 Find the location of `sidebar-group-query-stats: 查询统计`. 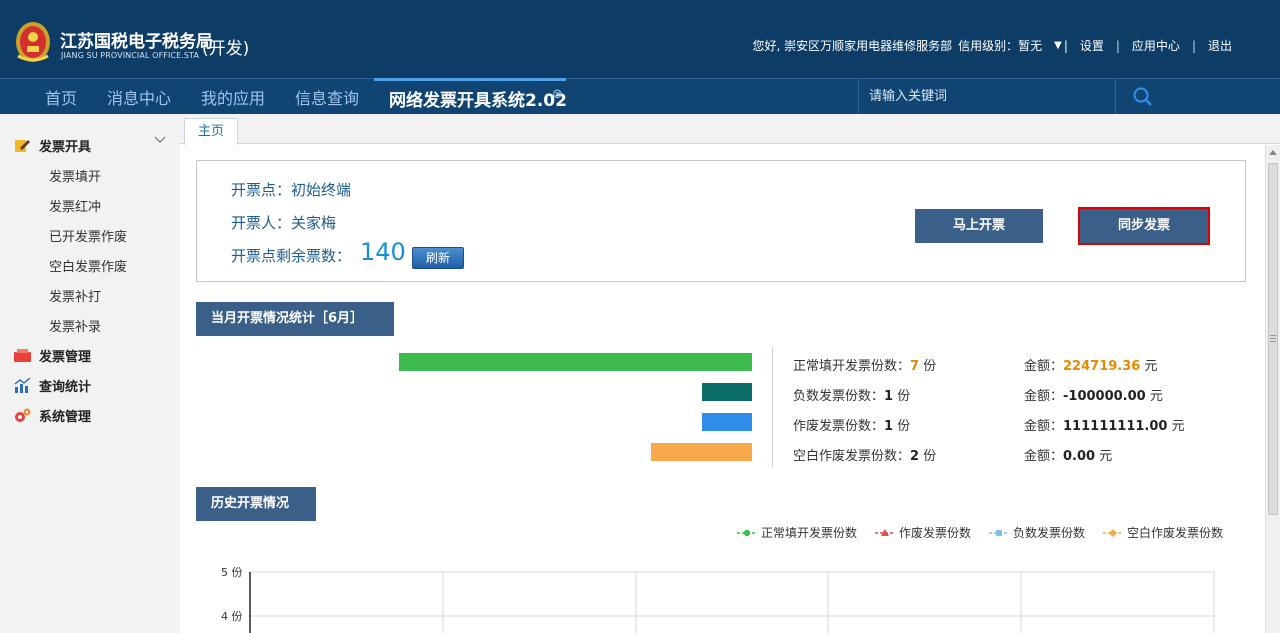

sidebar-group-query-stats: 查询统计 is located at coordinates (52, 385).